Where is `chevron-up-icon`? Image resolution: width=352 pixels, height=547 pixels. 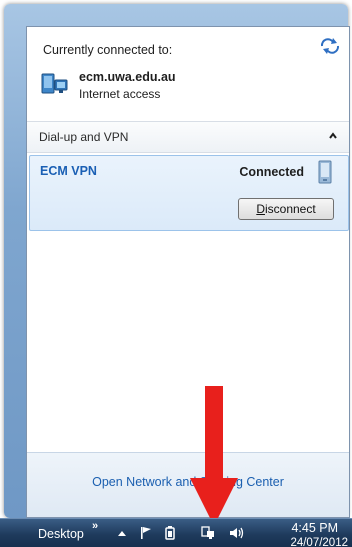
chevron-up-icon is located at coordinates (333, 136).